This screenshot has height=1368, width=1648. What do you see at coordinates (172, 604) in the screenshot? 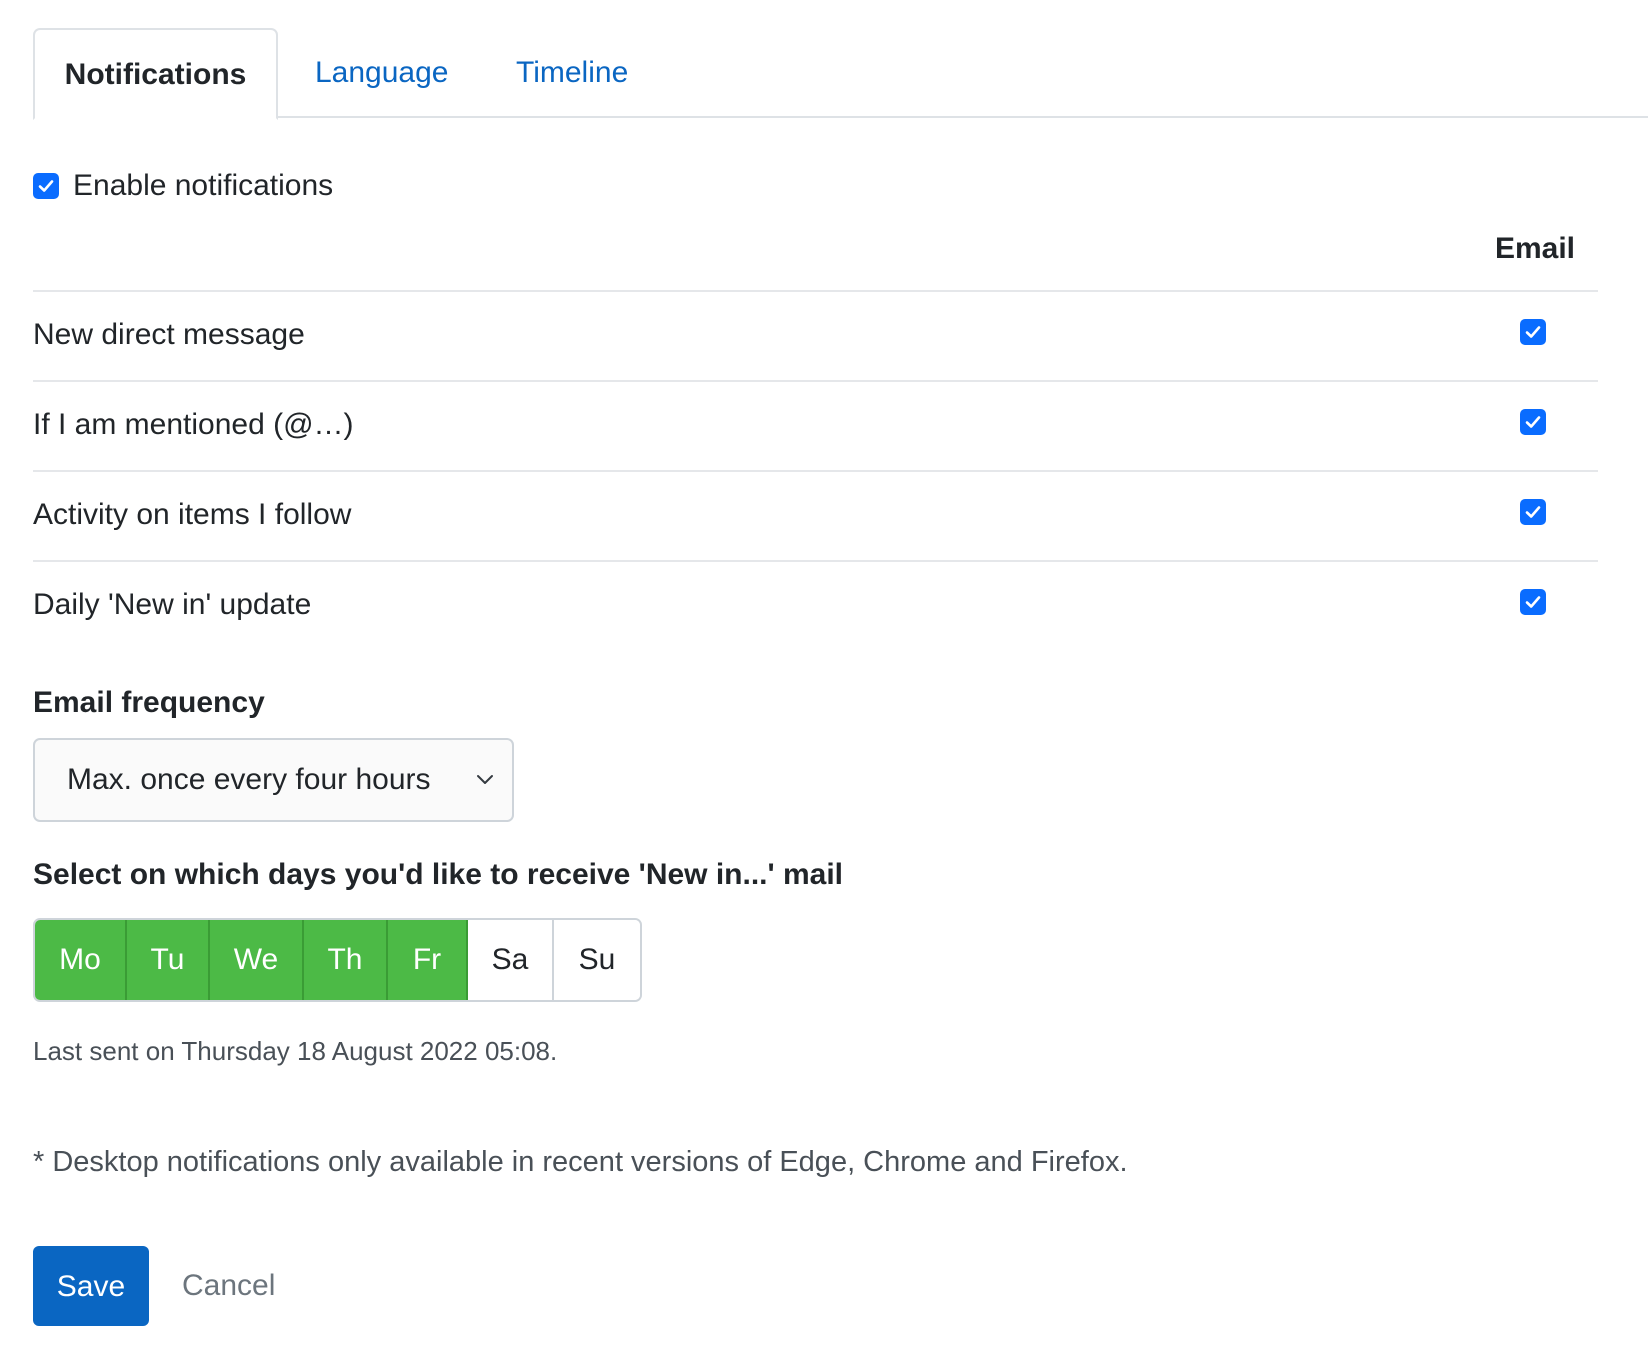
I see `row-label: Daily 'New in' update` at bounding box center [172, 604].